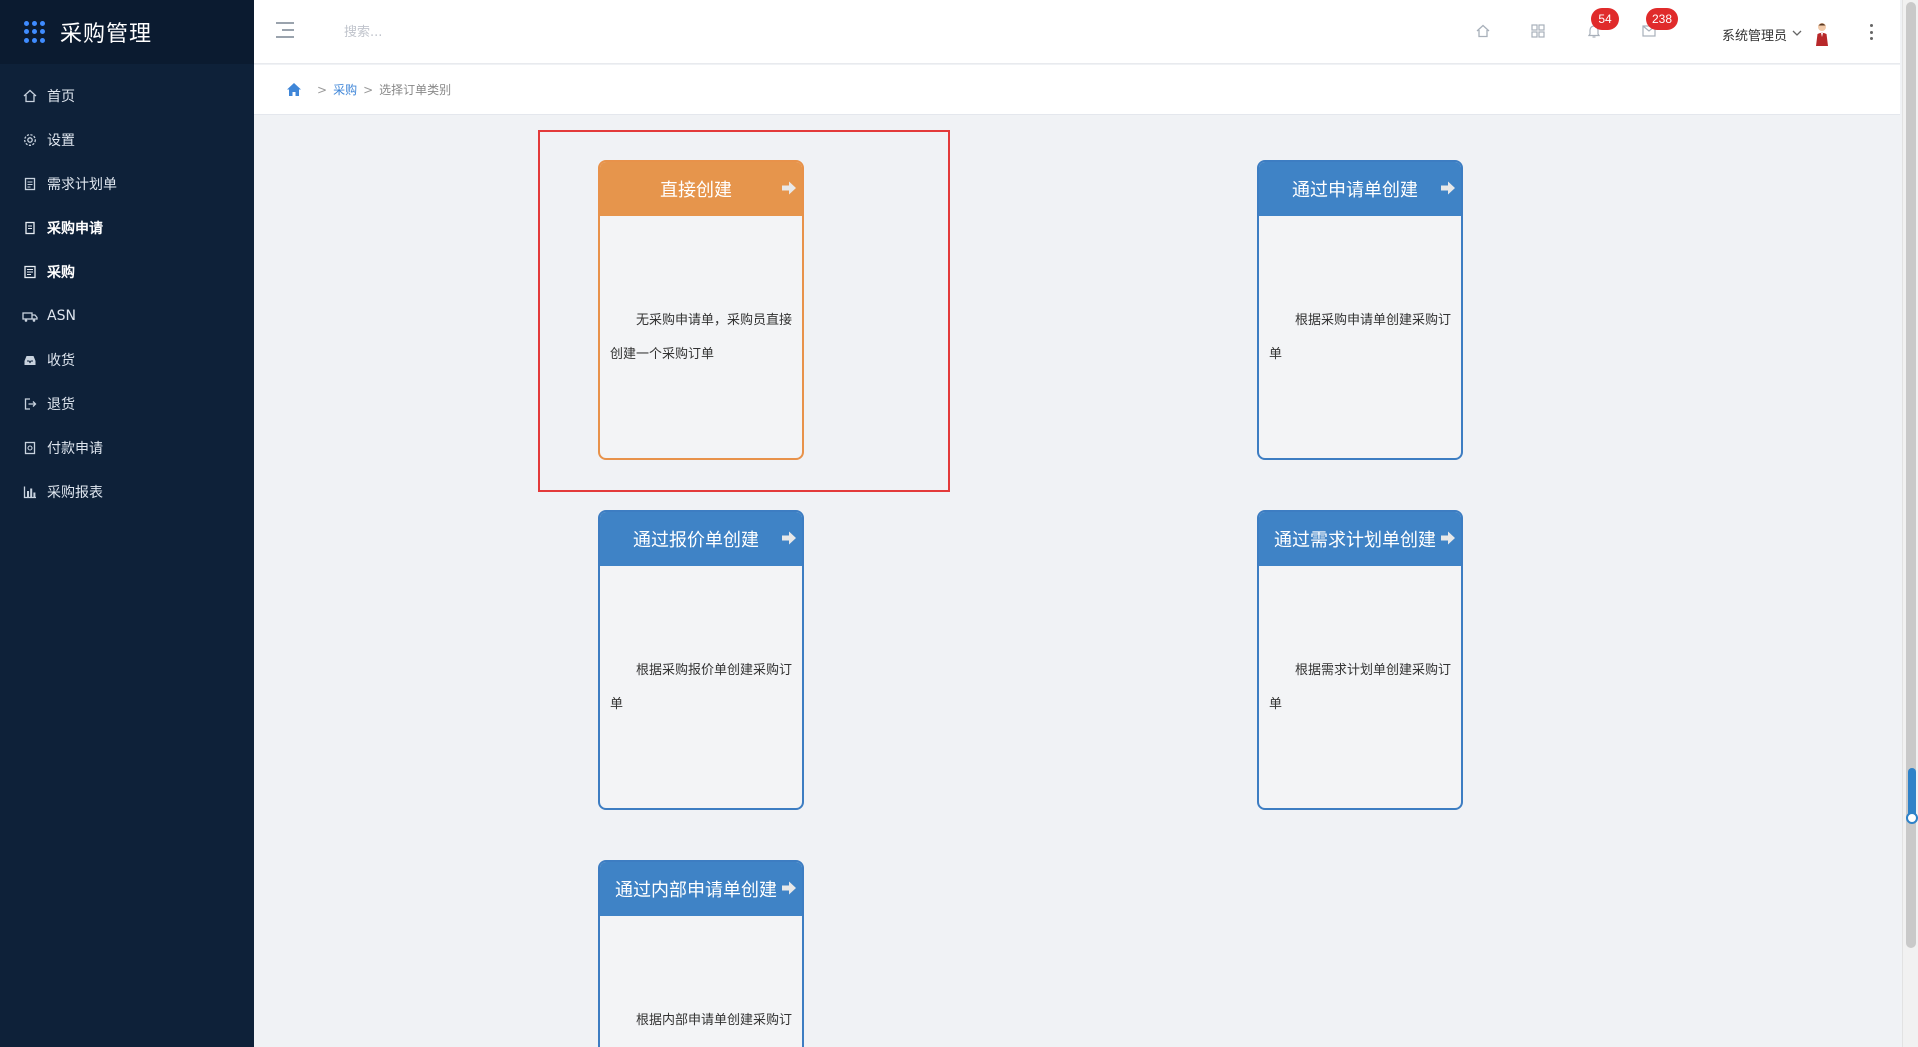 The width and height of the screenshot is (1918, 1047). Describe the element at coordinates (696, 540) in the screenshot. I see `card-title: 通过报价单创建` at that location.